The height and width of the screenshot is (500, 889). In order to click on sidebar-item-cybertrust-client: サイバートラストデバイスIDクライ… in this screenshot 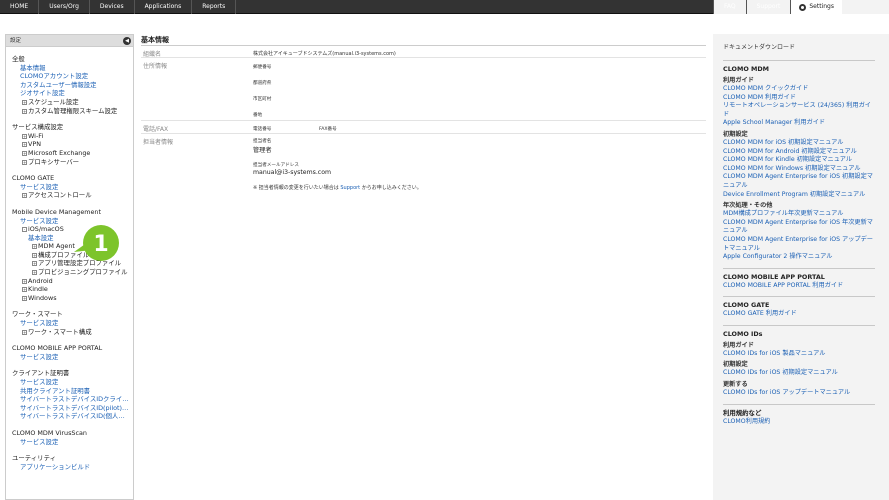, I will do `click(72, 399)`.